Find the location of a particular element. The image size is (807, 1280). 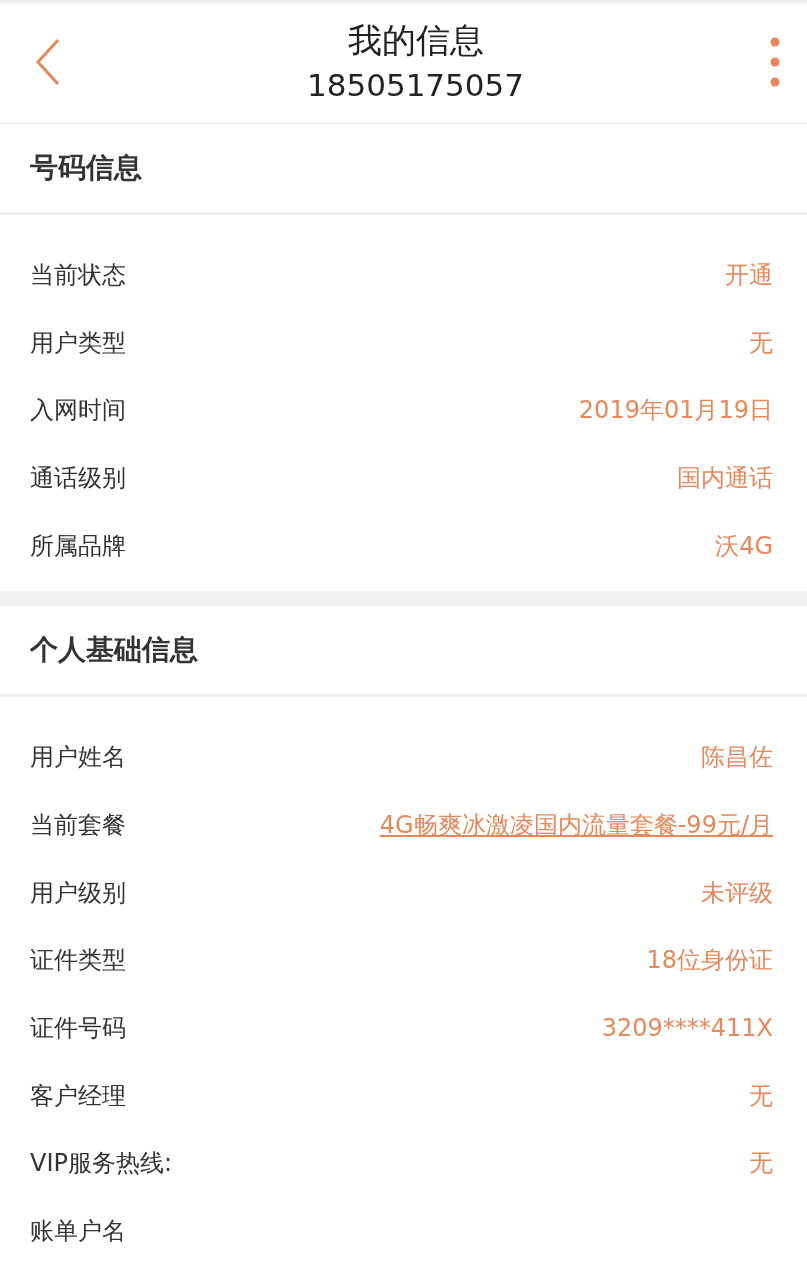

plan-link: 4G畅爽冰激凌国内流量套餐-99元/月 is located at coordinates (576, 824).